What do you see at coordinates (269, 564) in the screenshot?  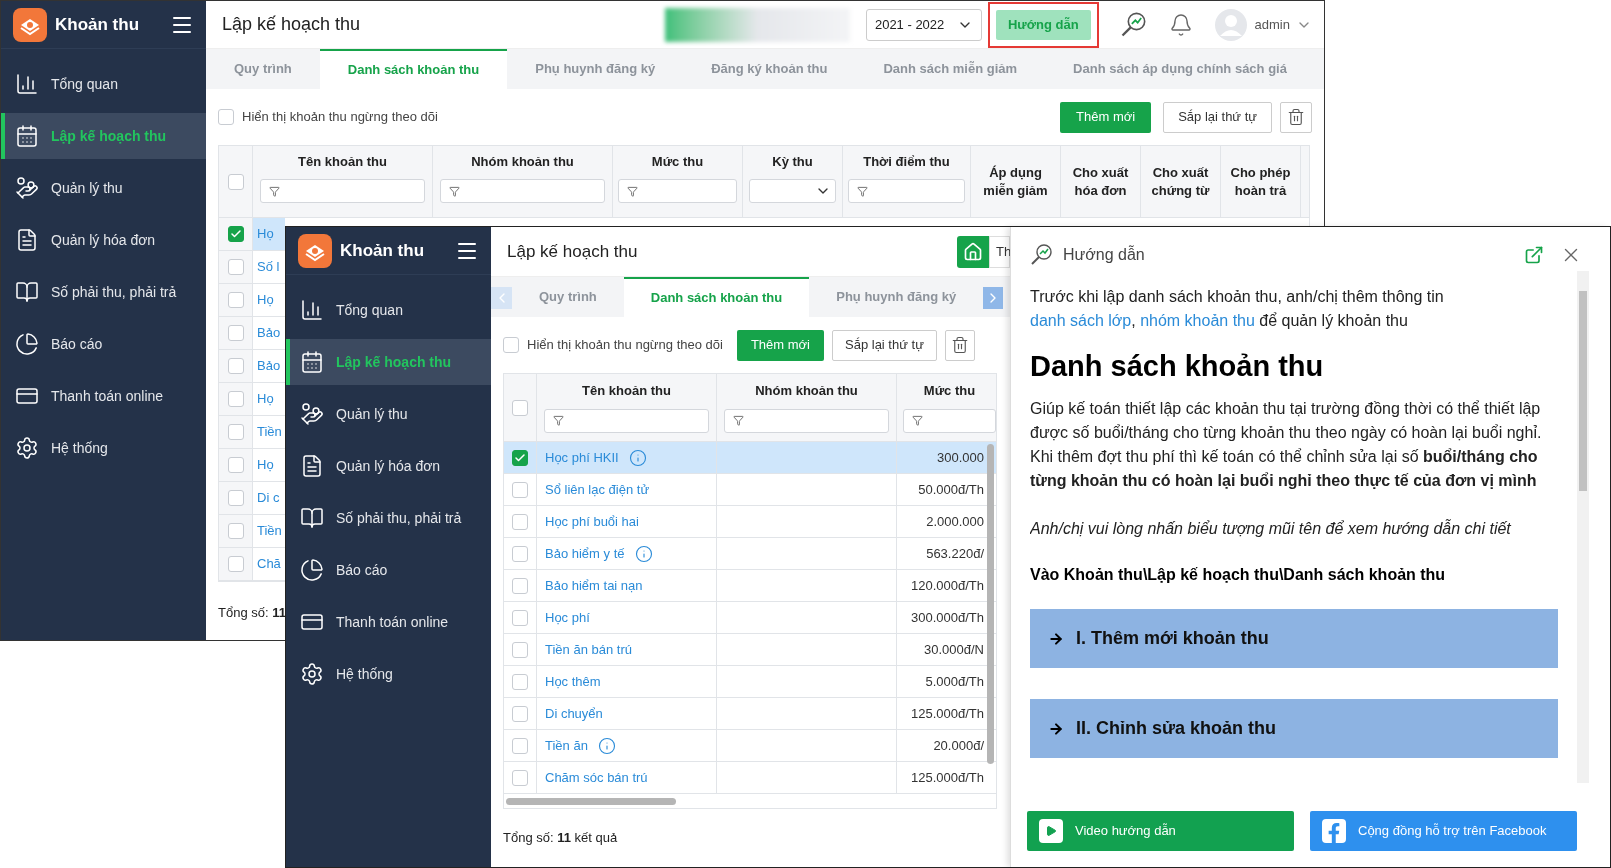 I see `fee-name-link: Chă` at bounding box center [269, 564].